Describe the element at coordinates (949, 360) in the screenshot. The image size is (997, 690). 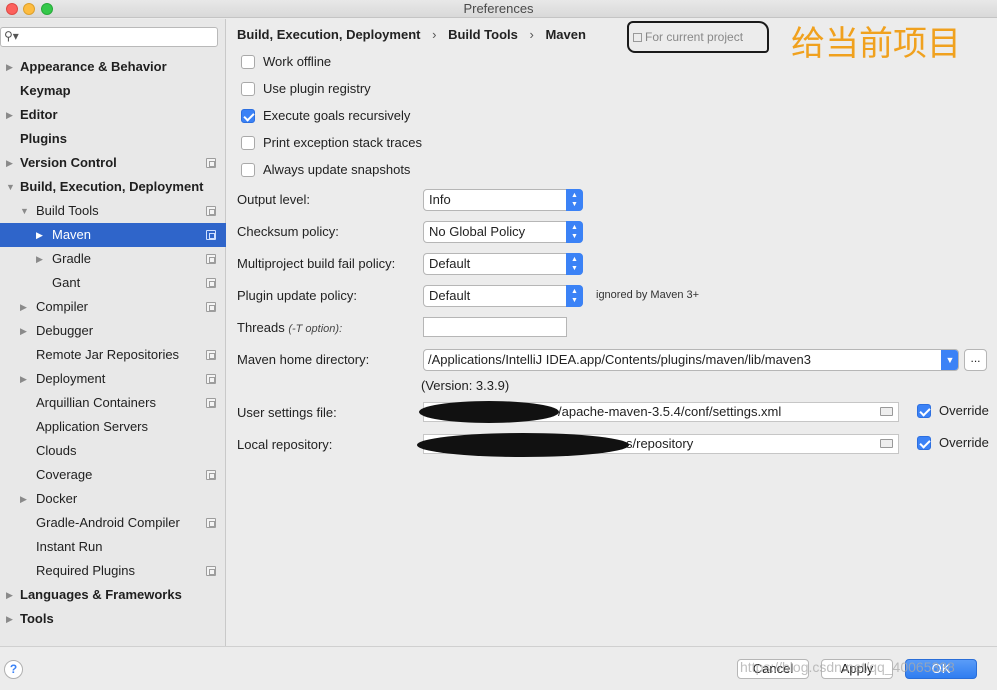
I see `chevron-down-icon: ▼` at that location.